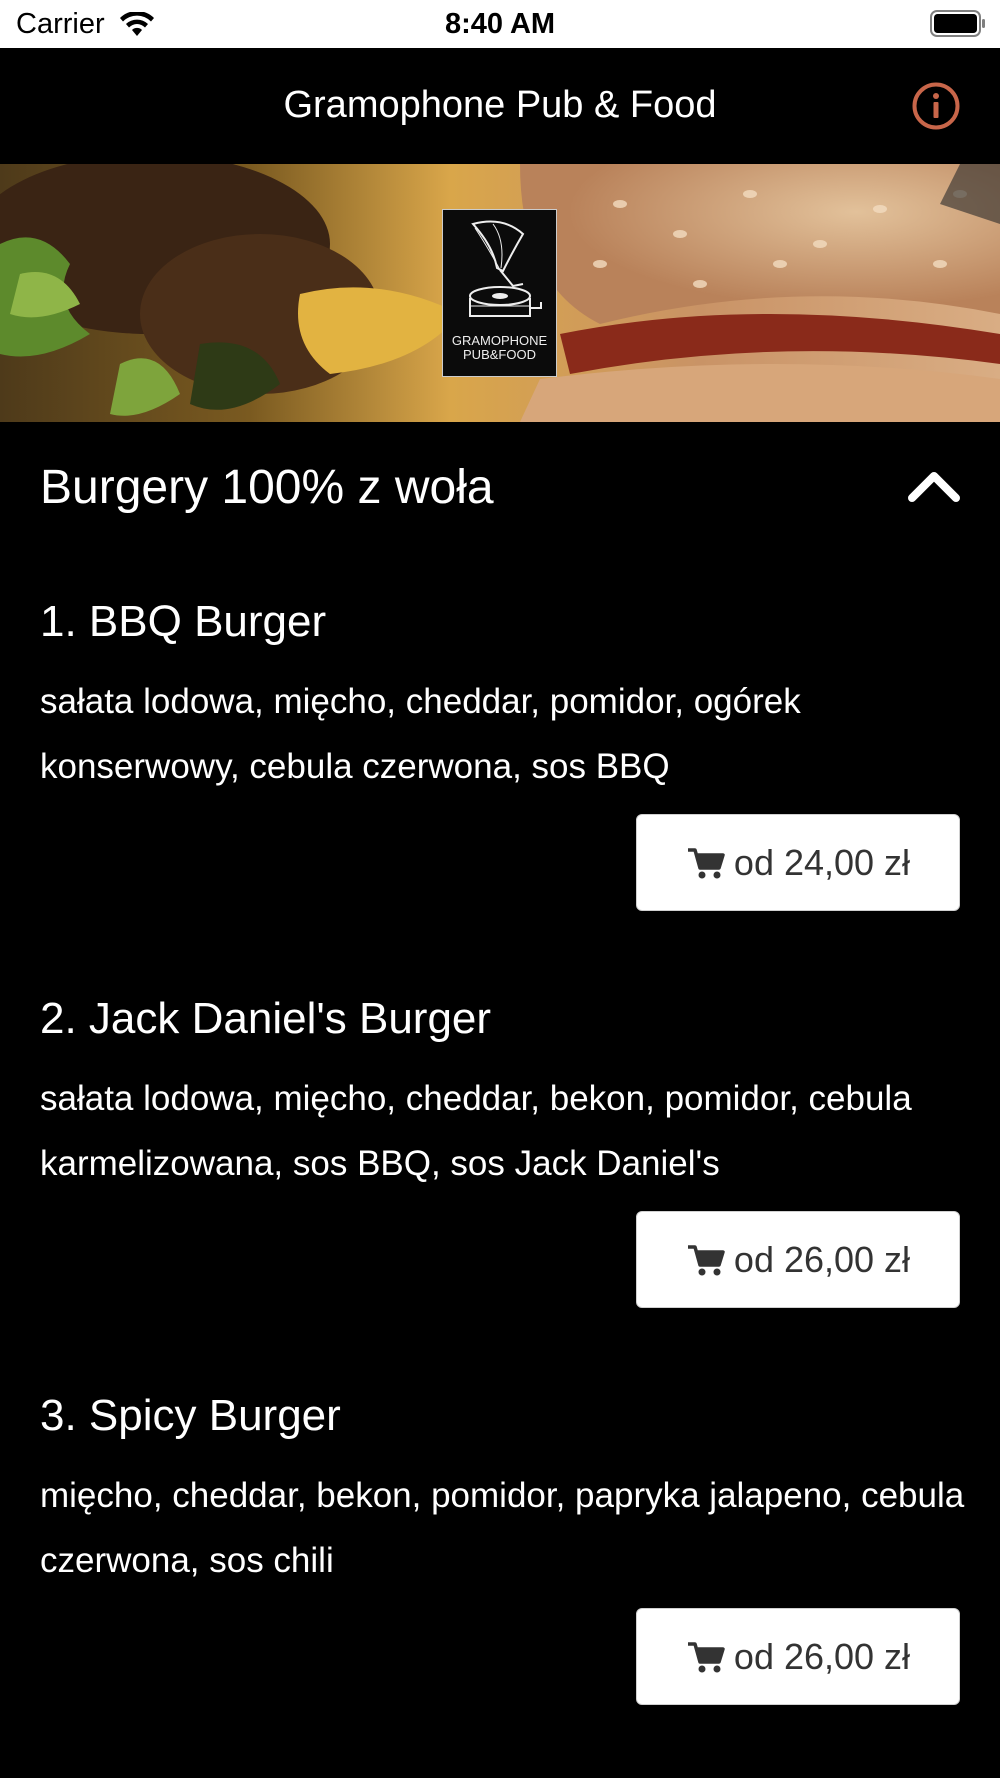 The image size is (1000, 1778). What do you see at coordinates (267, 487) in the screenshot?
I see `category-title: Burgery 100% z woła` at bounding box center [267, 487].